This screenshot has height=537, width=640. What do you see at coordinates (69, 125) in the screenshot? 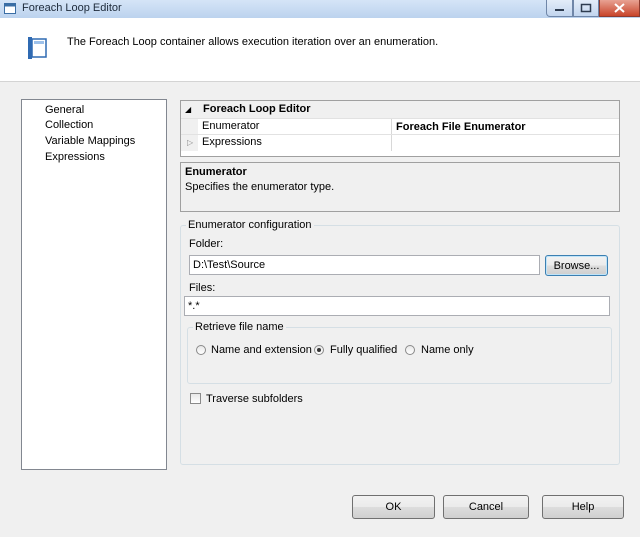
I see `nav-item-collection: Collection` at bounding box center [69, 125].